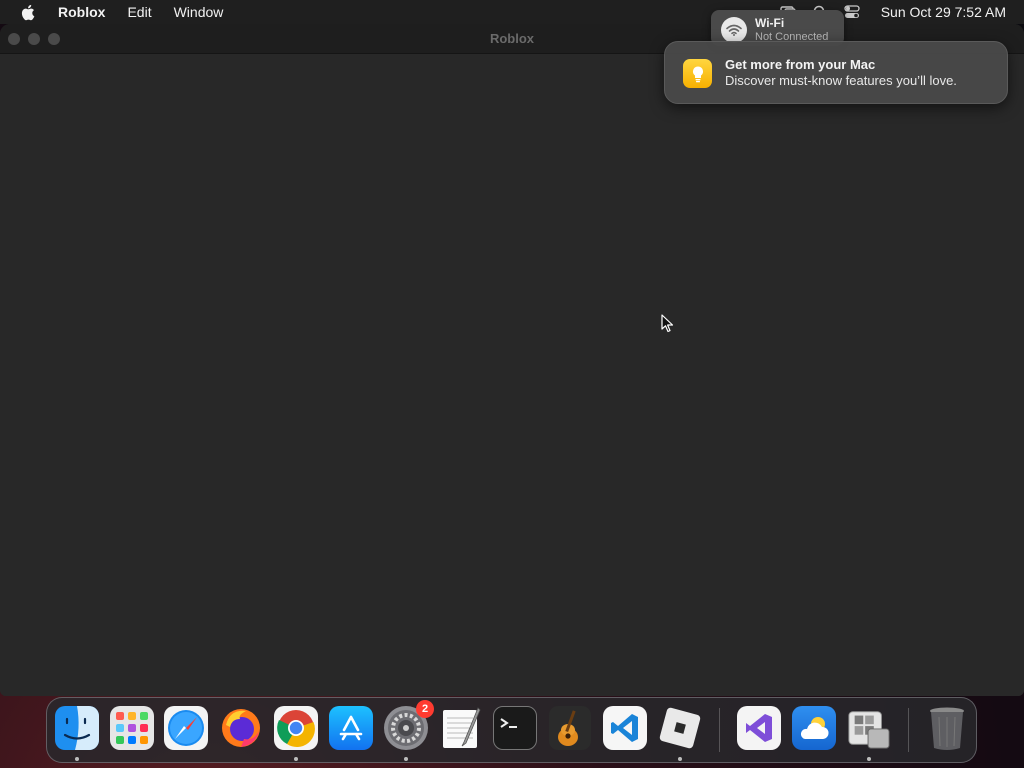 This screenshot has width=1024, height=768. I want to click on menu-bar-clock: Sun Oct 29 7:52 AM, so click(943, 12).